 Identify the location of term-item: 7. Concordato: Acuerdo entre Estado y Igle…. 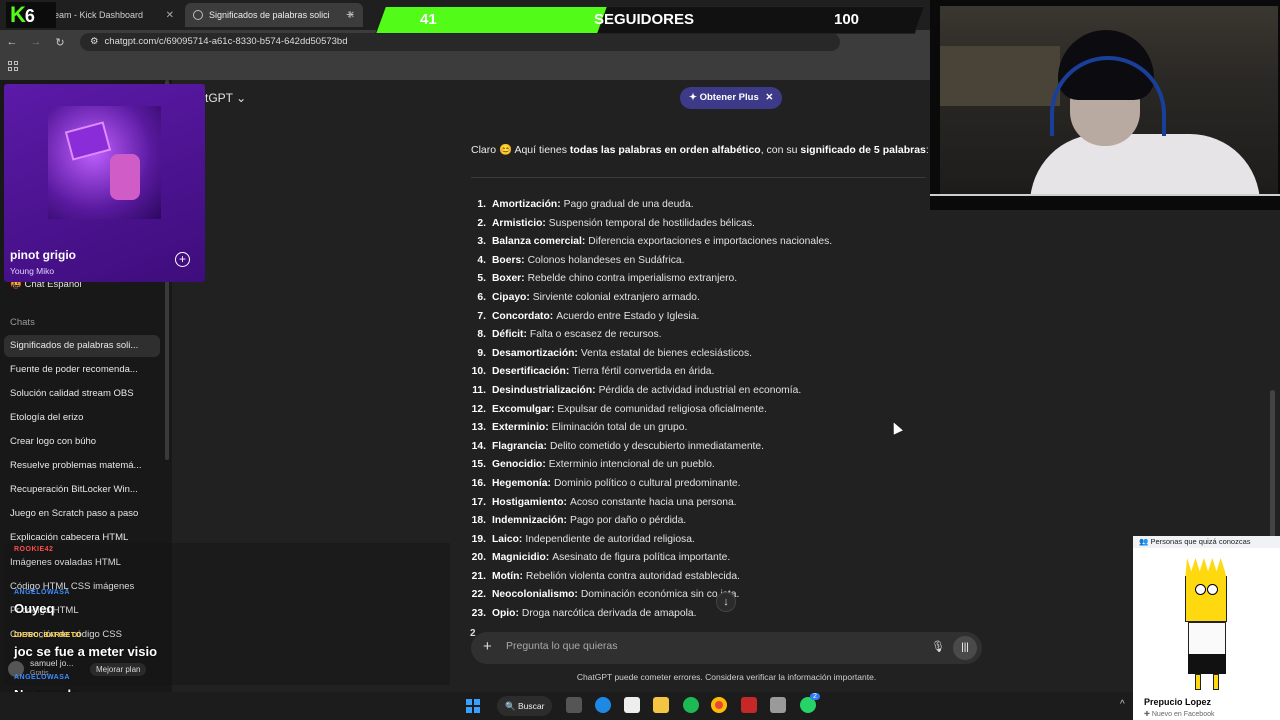
(696, 320).